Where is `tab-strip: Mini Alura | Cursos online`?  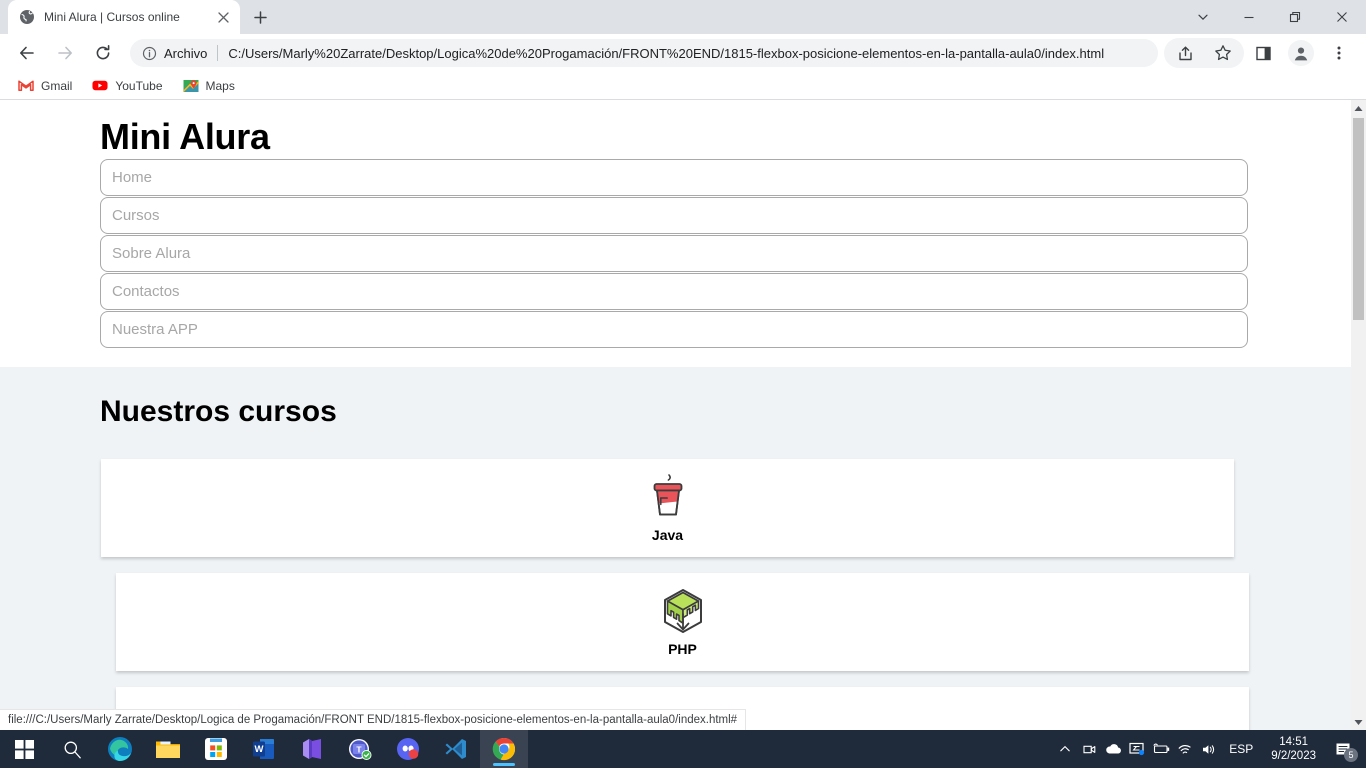
tab-strip: Mini Alura | Cursos online is located at coordinates (683, 17).